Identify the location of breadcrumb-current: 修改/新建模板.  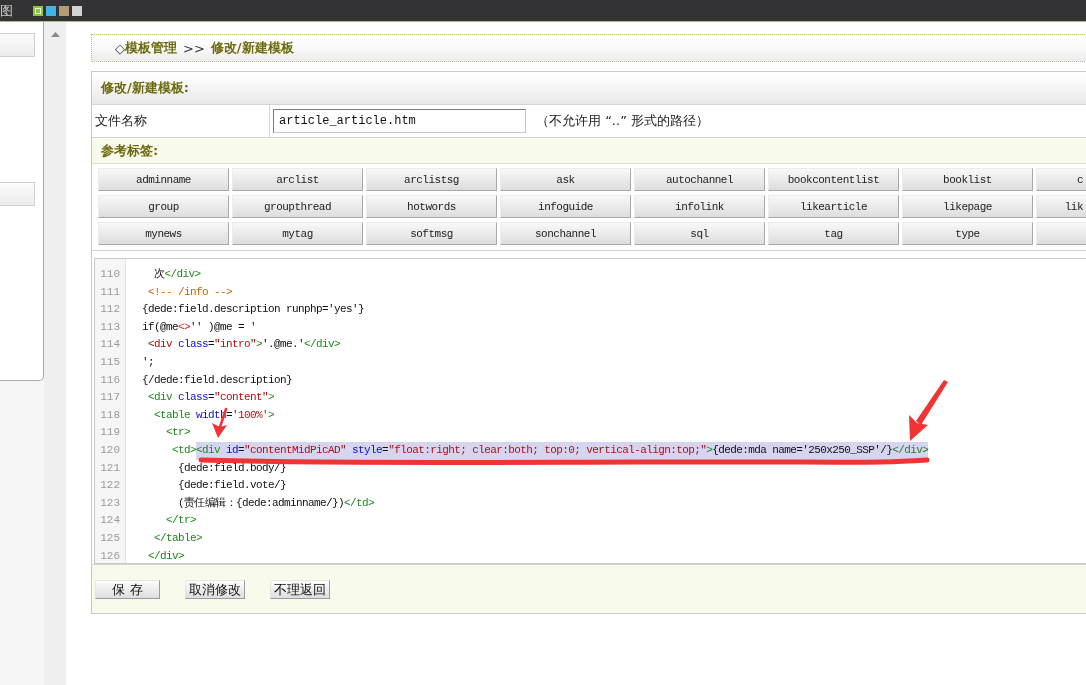
(252, 48).